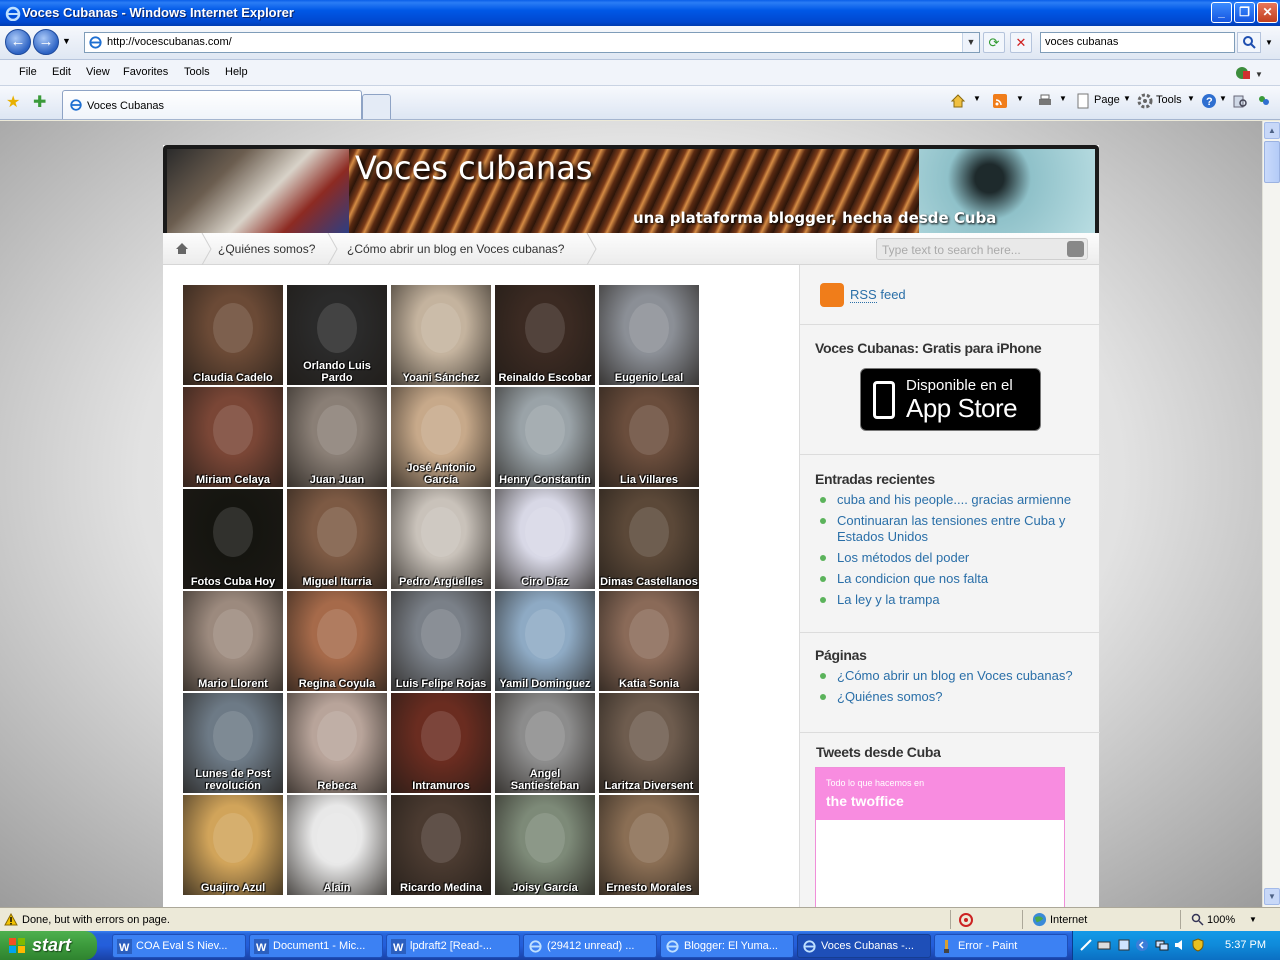 Image resolution: width=1280 pixels, height=960 pixels. What do you see at coordinates (1253, 919) in the screenshot?
I see `zoom-dropdown-icon: ▼` at bounding box center [1253, 919].